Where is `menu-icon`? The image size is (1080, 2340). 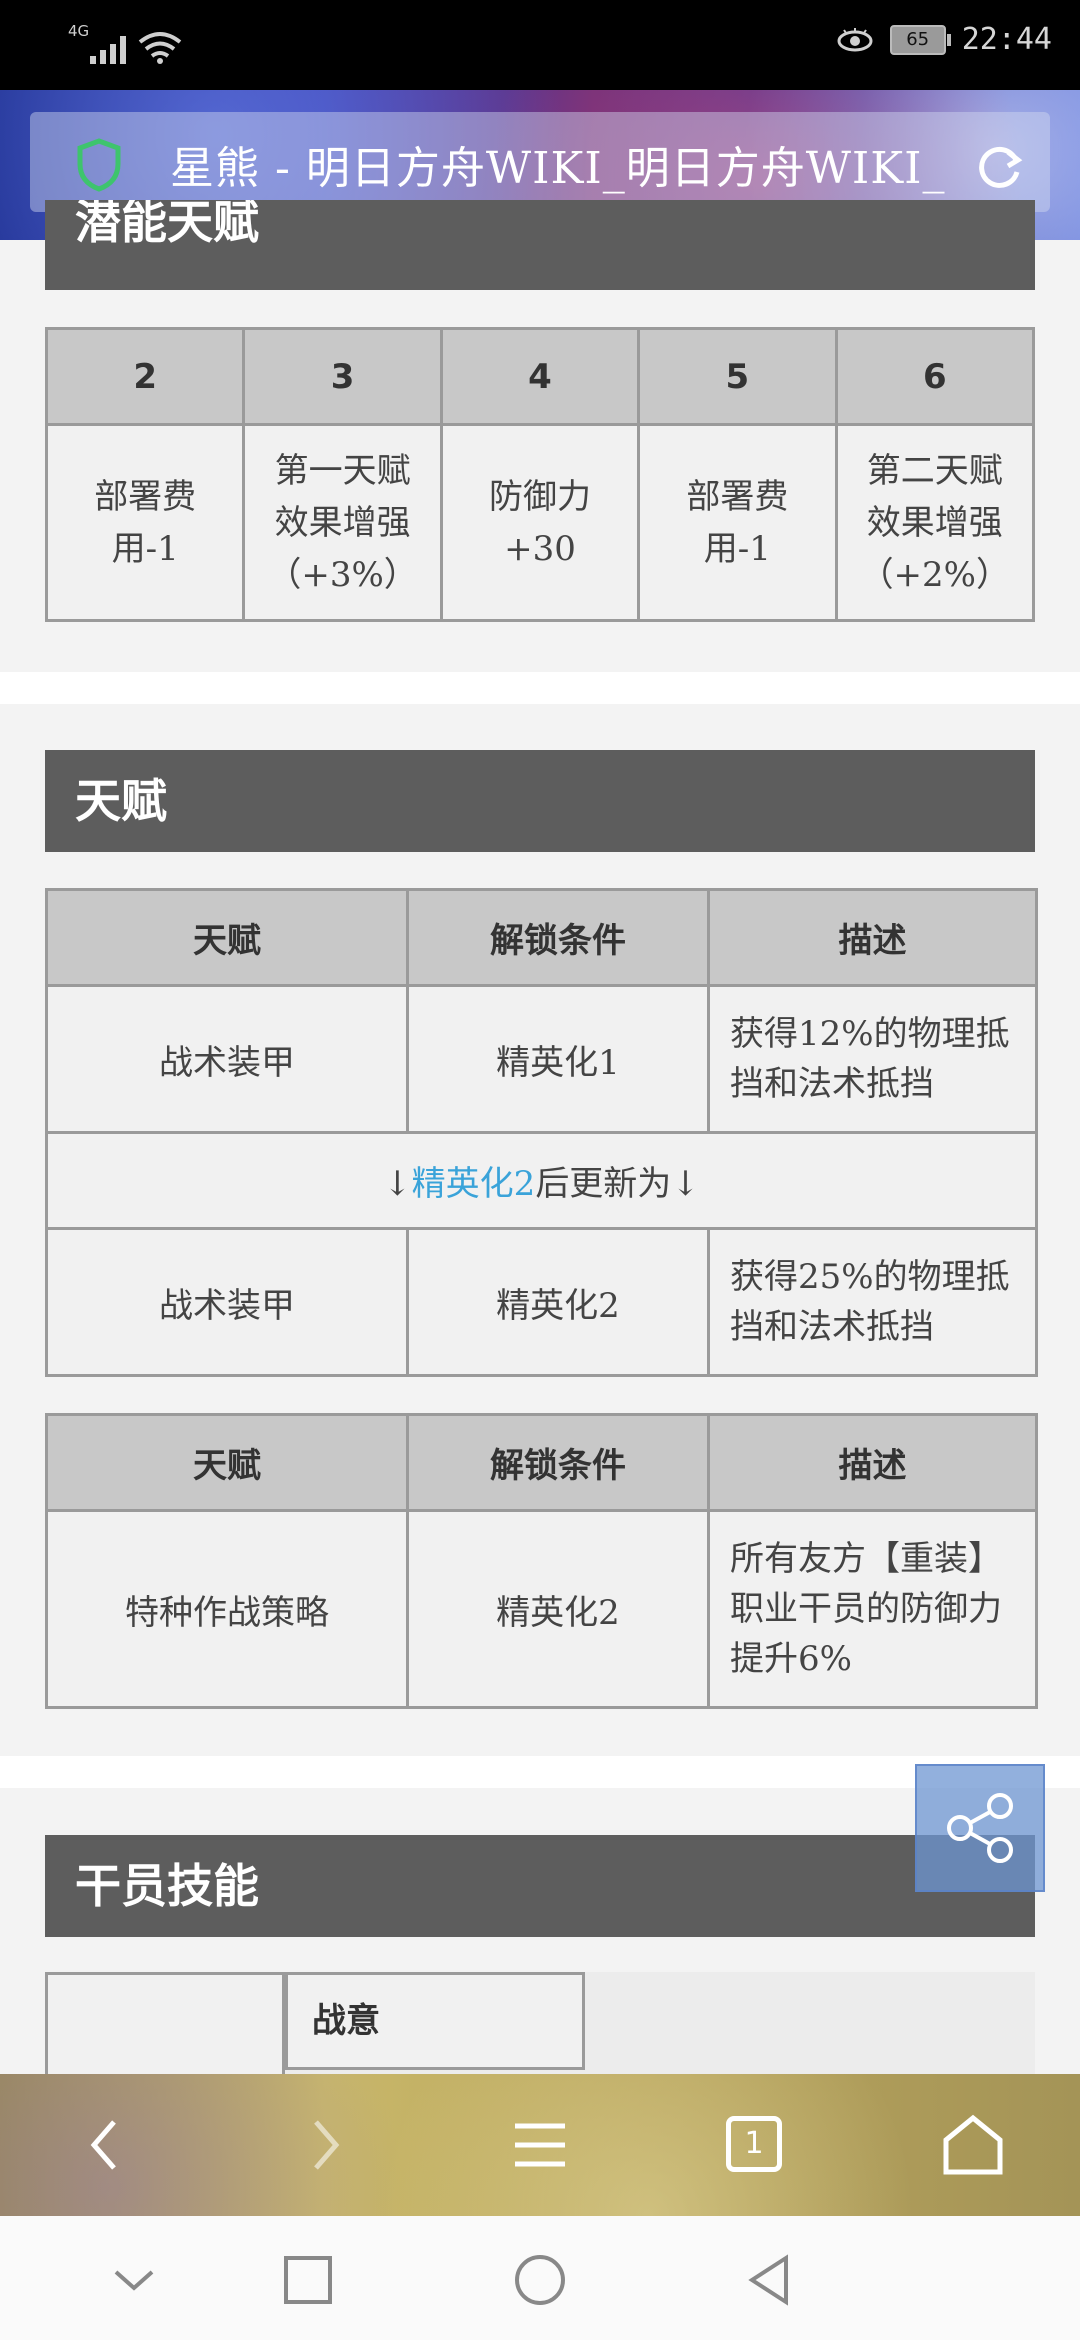 menu-icon is located at coordinates (540, 2145).